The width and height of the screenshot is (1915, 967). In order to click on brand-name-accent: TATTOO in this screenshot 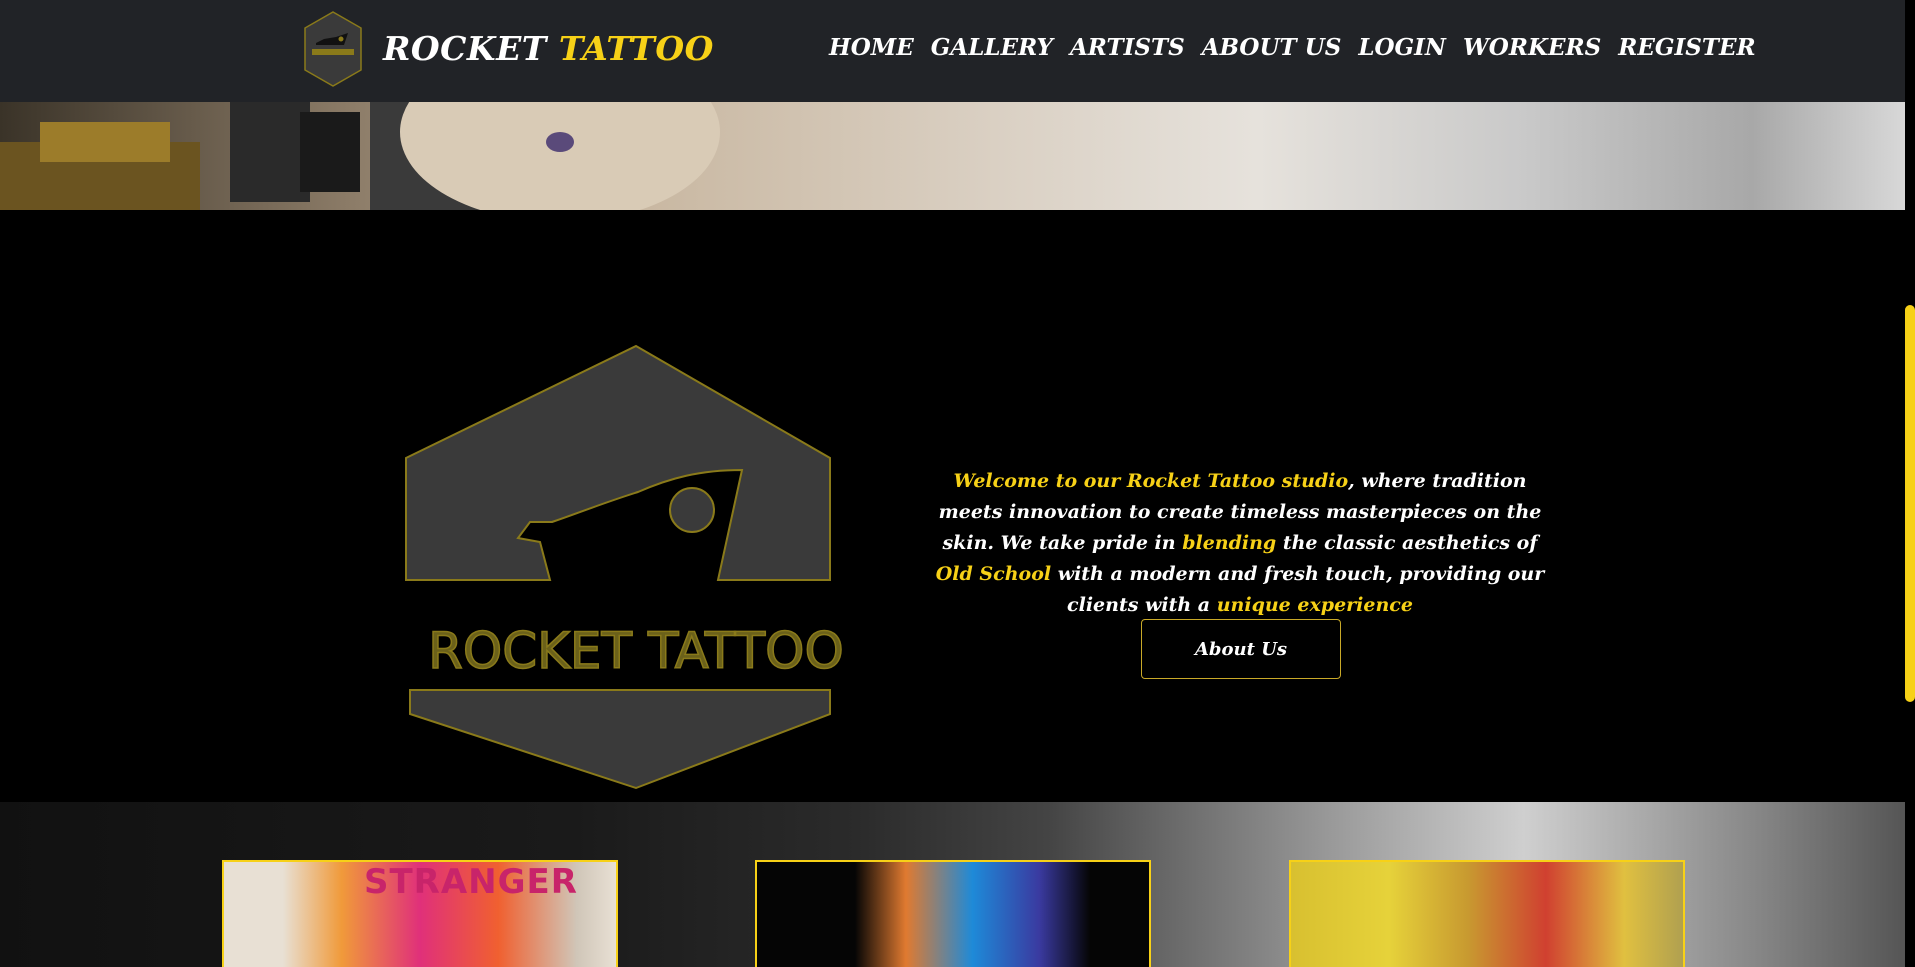, I will do `click(636, 48)`.